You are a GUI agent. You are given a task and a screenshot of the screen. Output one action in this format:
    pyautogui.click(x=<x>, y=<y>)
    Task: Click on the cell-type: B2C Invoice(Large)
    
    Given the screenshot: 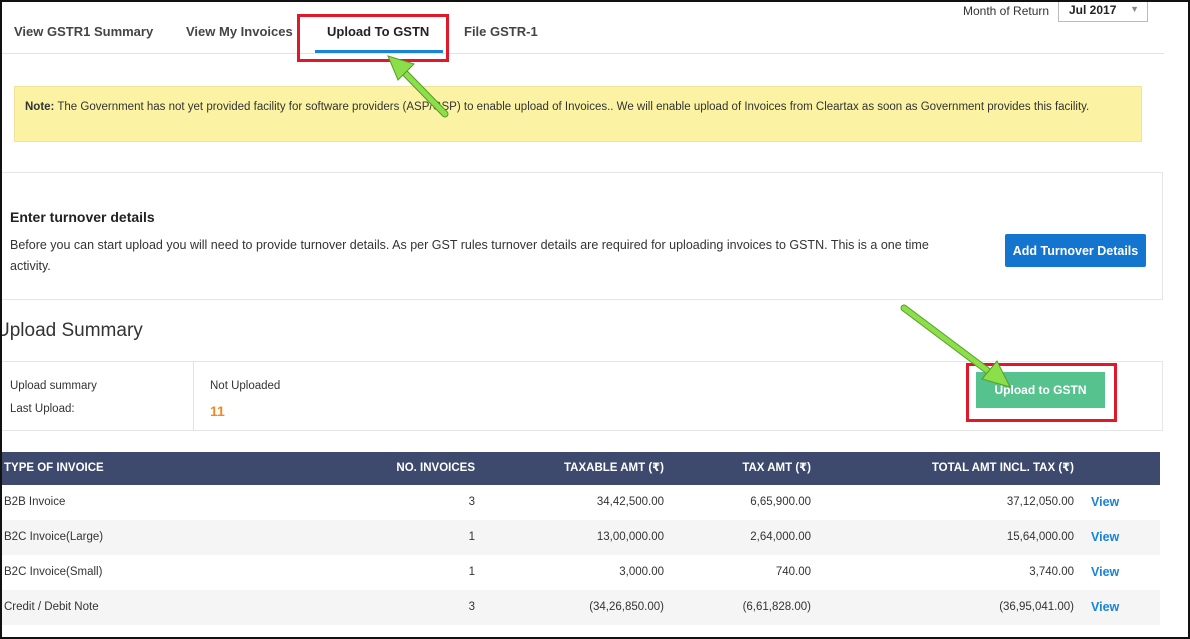 What is the action you would take?
    pyautogui.click(x=54, y=537)
    